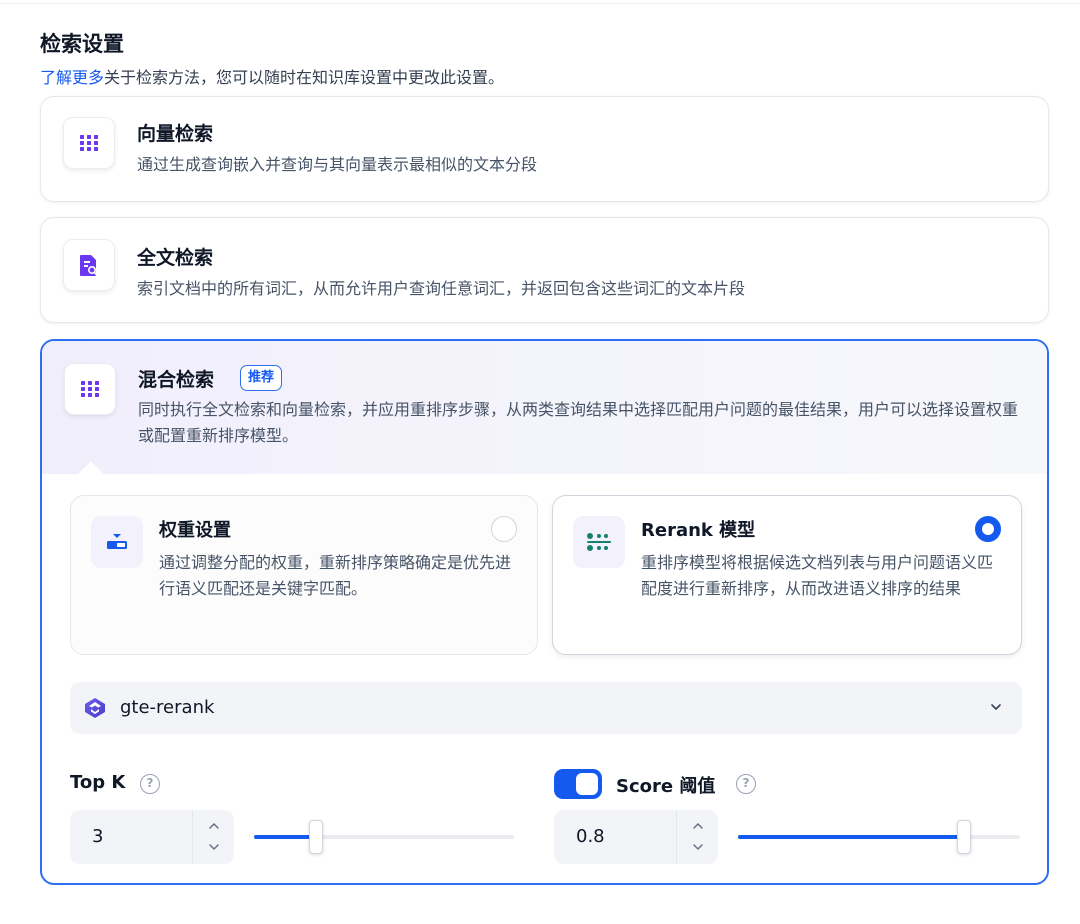  I want to click on vector-search-description: 通过生成查询嵌入并查询与其向量表示最相似的文本分段, so click(337, 164).